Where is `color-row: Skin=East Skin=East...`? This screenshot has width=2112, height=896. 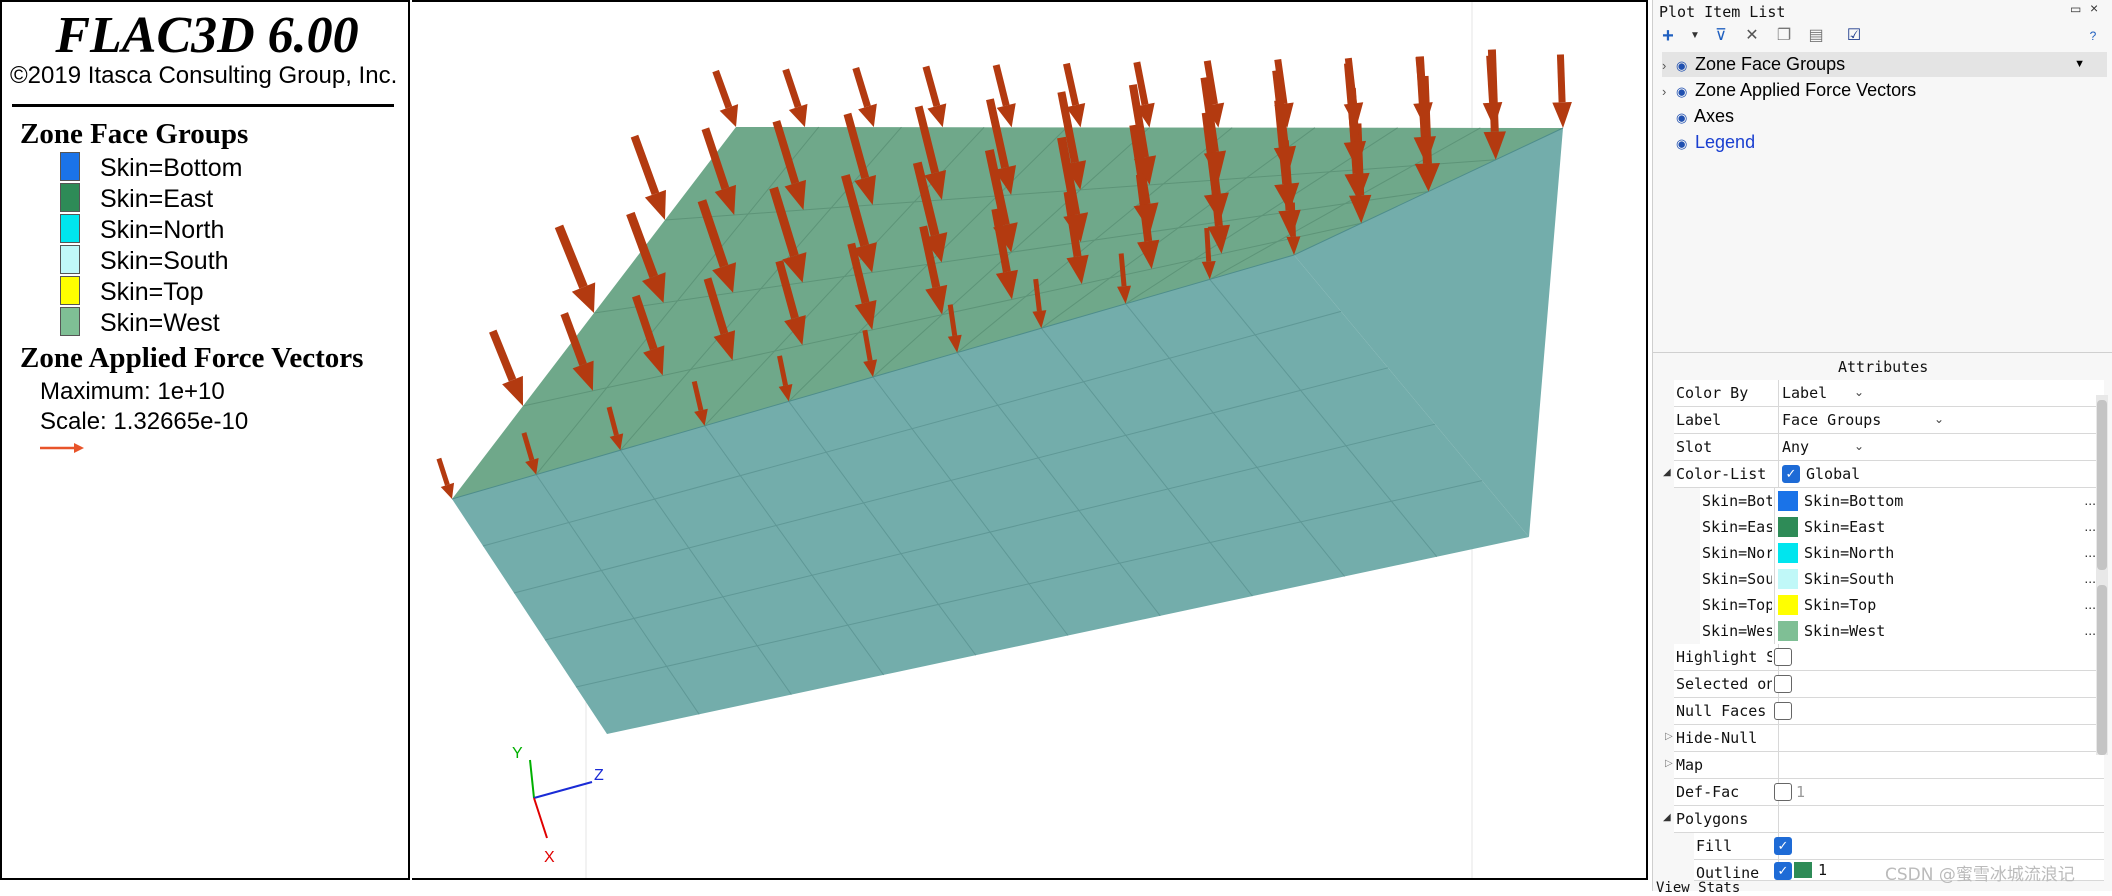 color-row: Skin=East Skin=East... is located at coordinates (1902, 527).